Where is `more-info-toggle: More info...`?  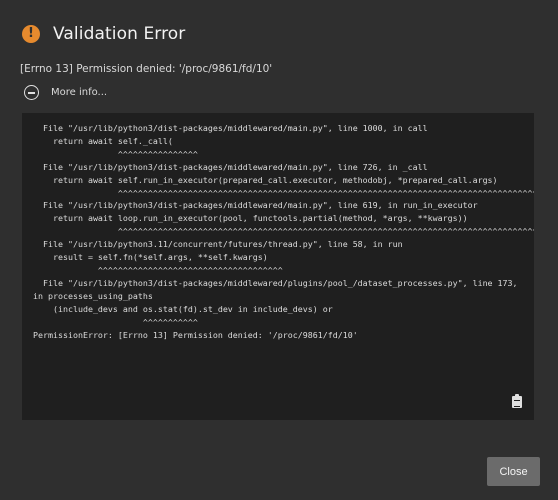 more-info-toggle: More info... is located at coordinates (65, 92).